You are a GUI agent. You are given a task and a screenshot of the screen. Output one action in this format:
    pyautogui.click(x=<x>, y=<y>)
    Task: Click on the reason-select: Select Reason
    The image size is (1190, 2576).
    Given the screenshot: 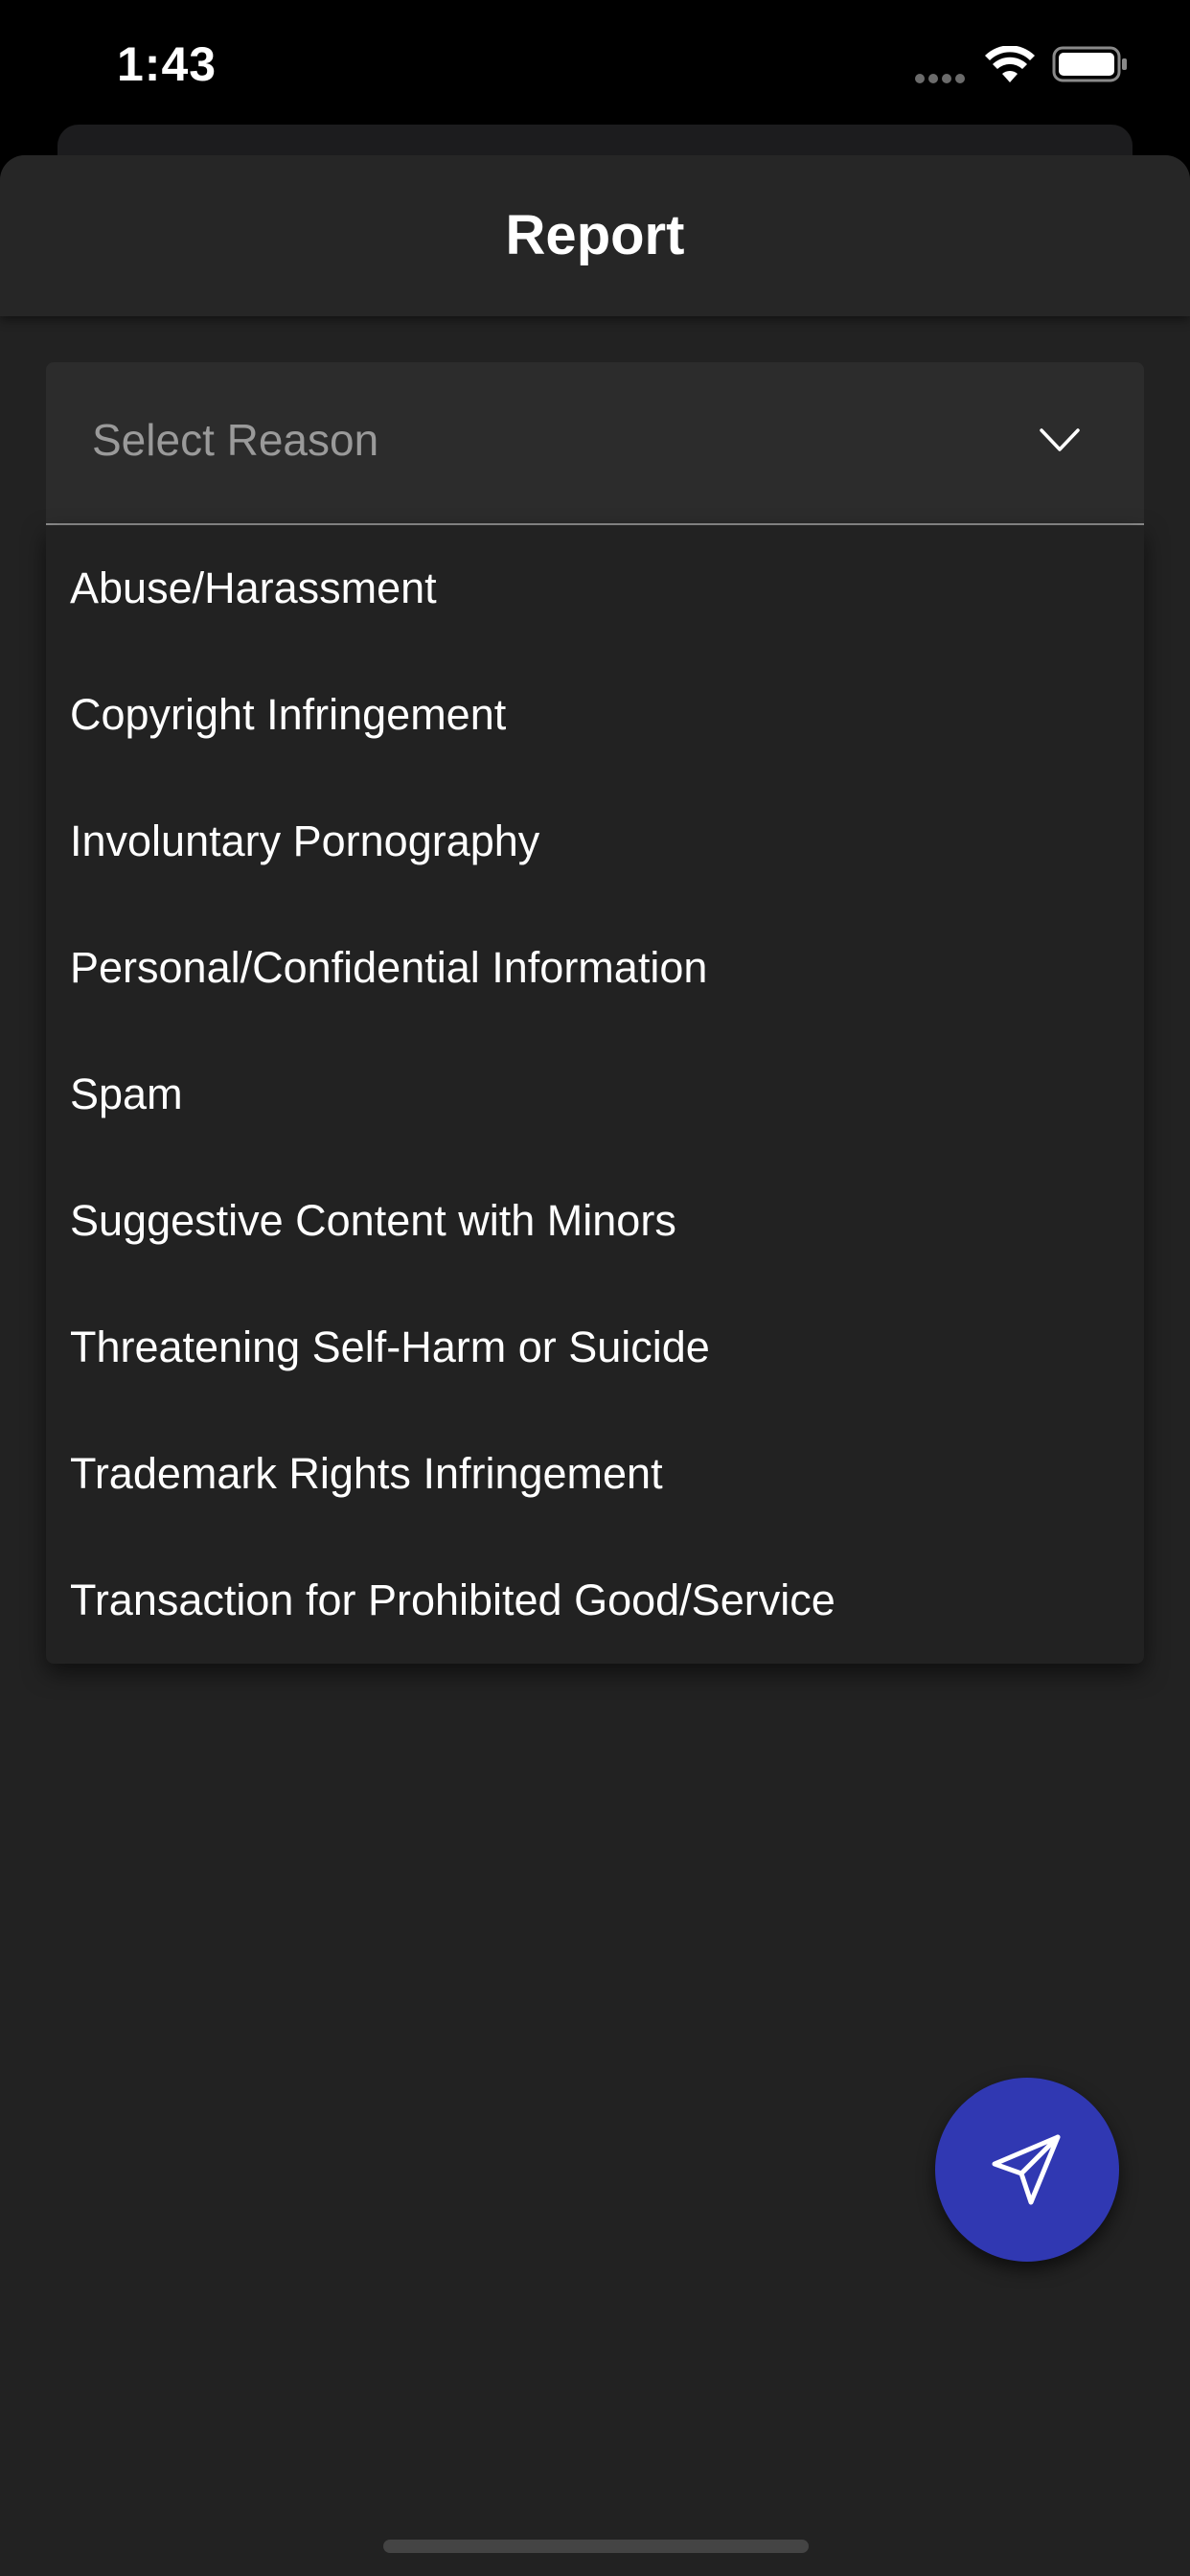 What is the action you would take?
    pyautogui.click(x=595, y=444)
    